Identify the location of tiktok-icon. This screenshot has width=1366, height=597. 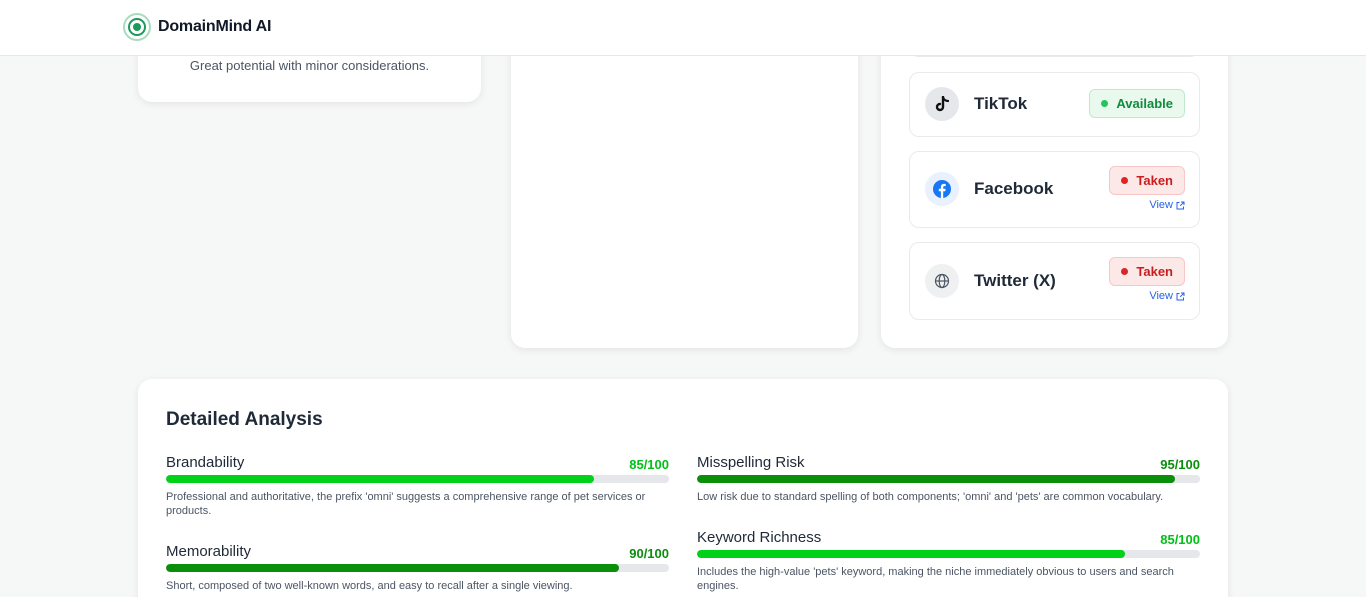
(942, 104).